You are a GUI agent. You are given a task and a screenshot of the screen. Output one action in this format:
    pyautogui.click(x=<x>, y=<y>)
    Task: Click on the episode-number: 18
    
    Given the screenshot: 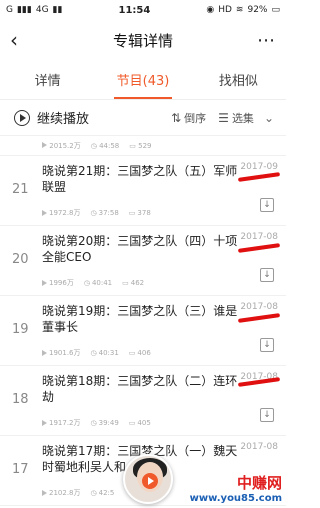 What is the action you would take?
    pyautogui.click(x=20, y=399)
    